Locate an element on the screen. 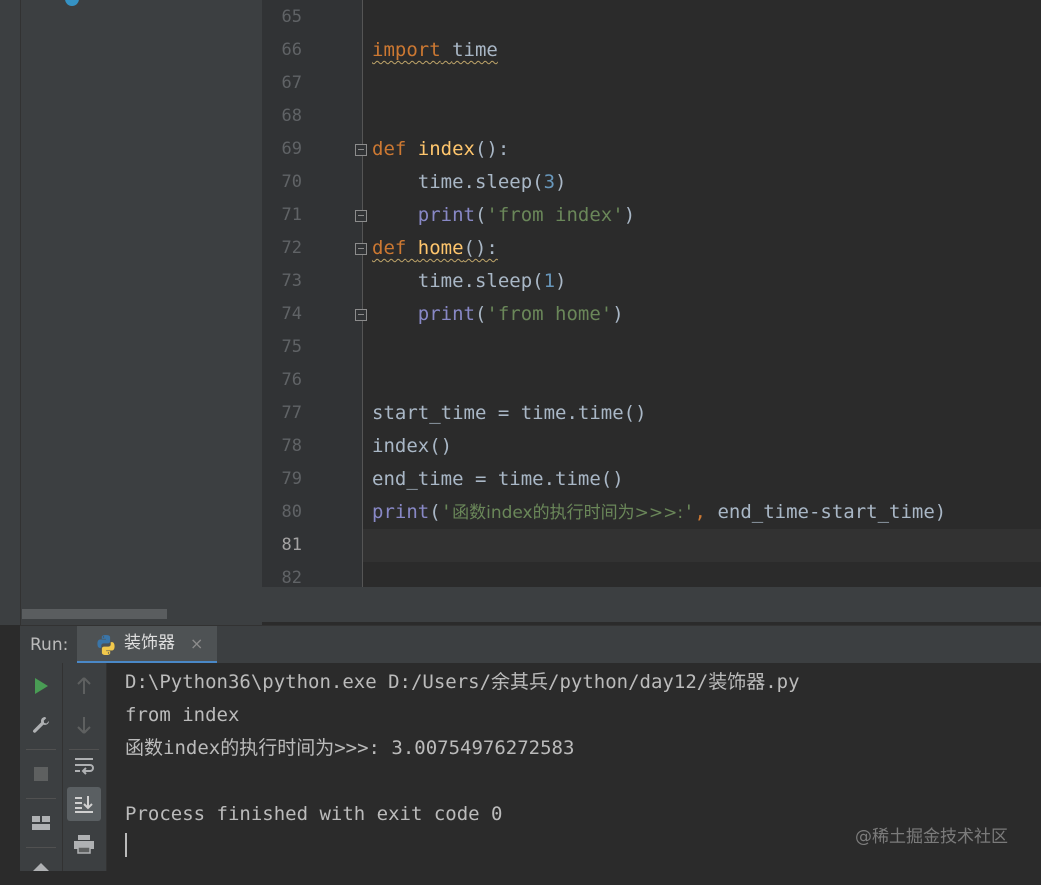  line-number: 80 is located at coordinates (291, 512).